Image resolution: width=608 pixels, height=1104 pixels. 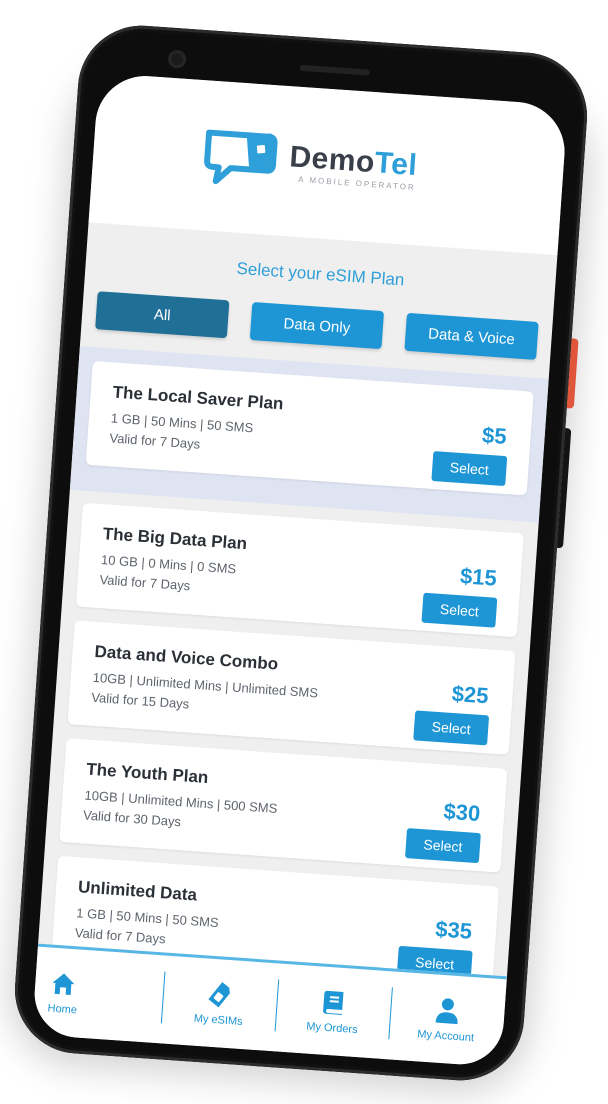 I want to click on user-icon, so click(x=446, y=1011).